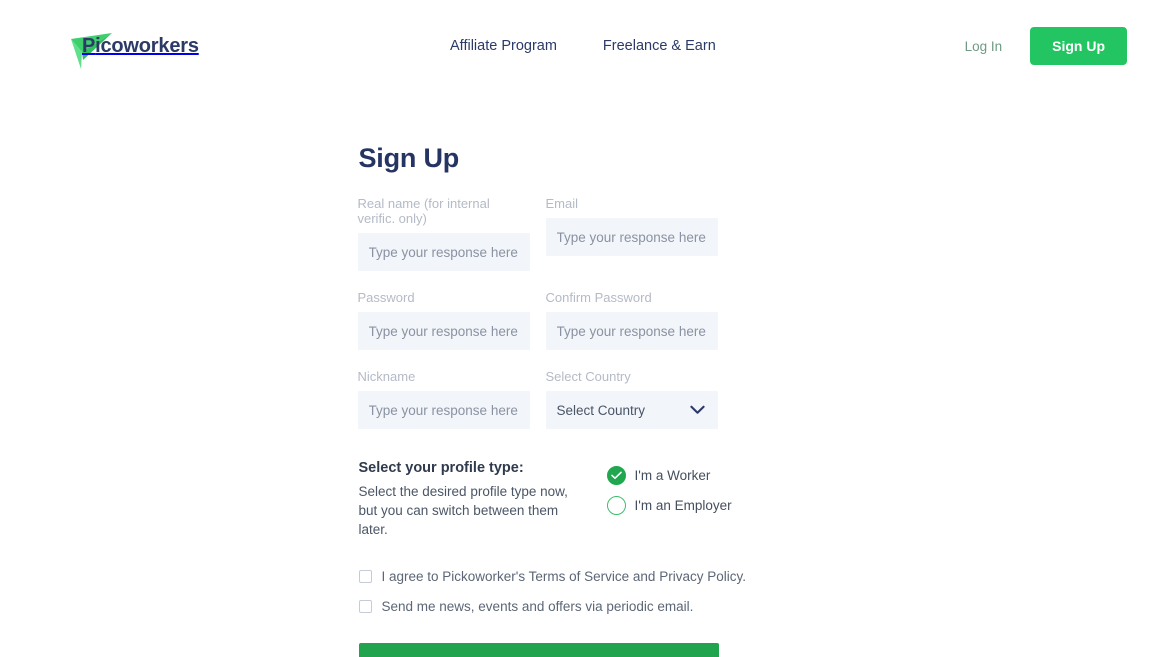  What do you see at coordinates (631, 331) in the screenshot?
I see `confirm-password-input` at bounding box center [631, 331].